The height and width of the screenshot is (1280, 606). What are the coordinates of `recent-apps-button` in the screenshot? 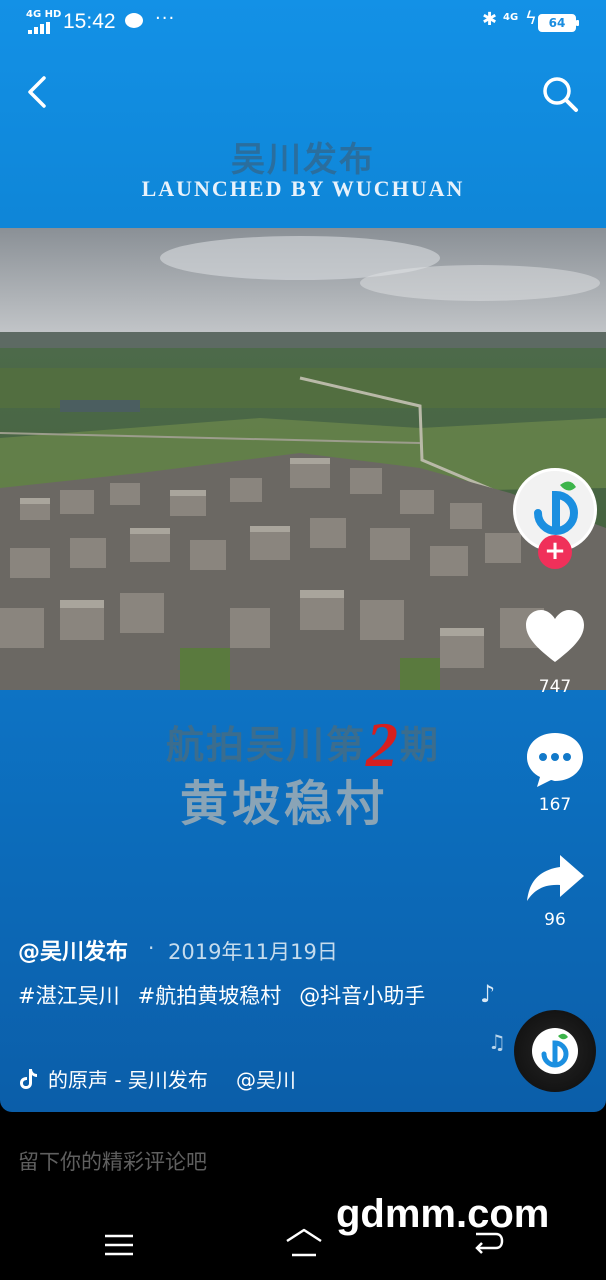 It's located at (119, 1245).